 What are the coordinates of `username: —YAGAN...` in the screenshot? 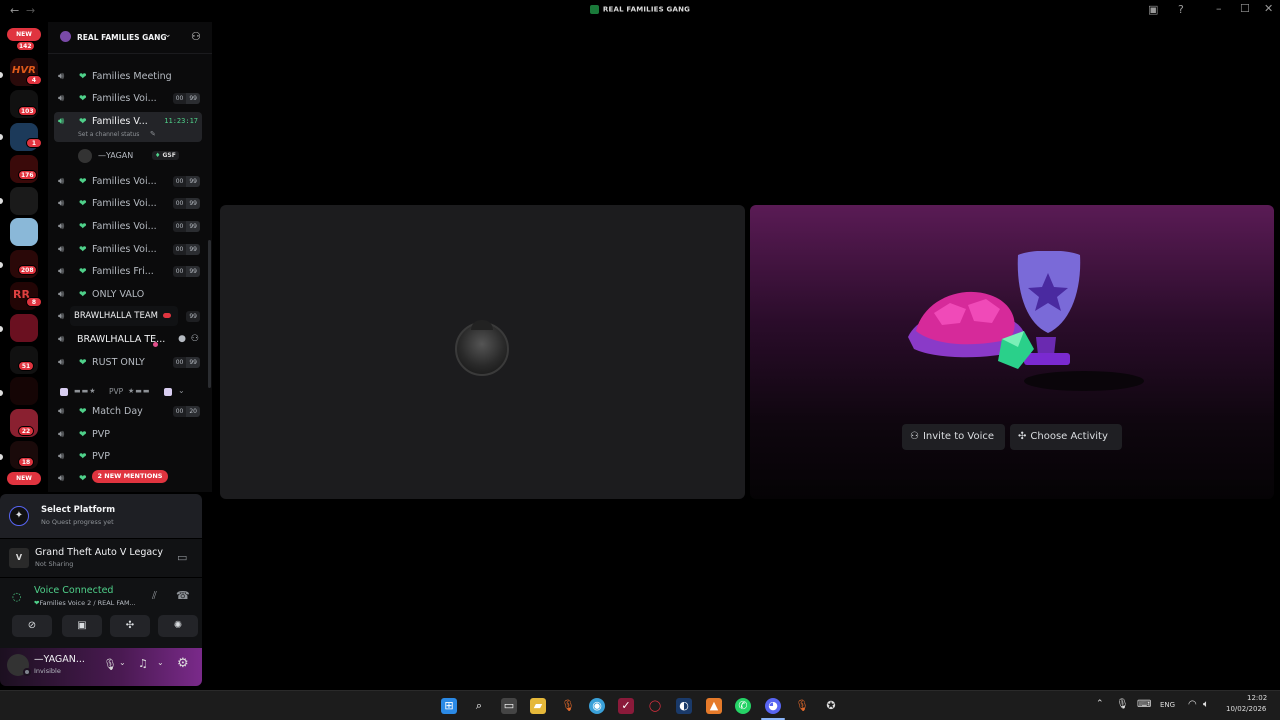 It's located at (59, 659).